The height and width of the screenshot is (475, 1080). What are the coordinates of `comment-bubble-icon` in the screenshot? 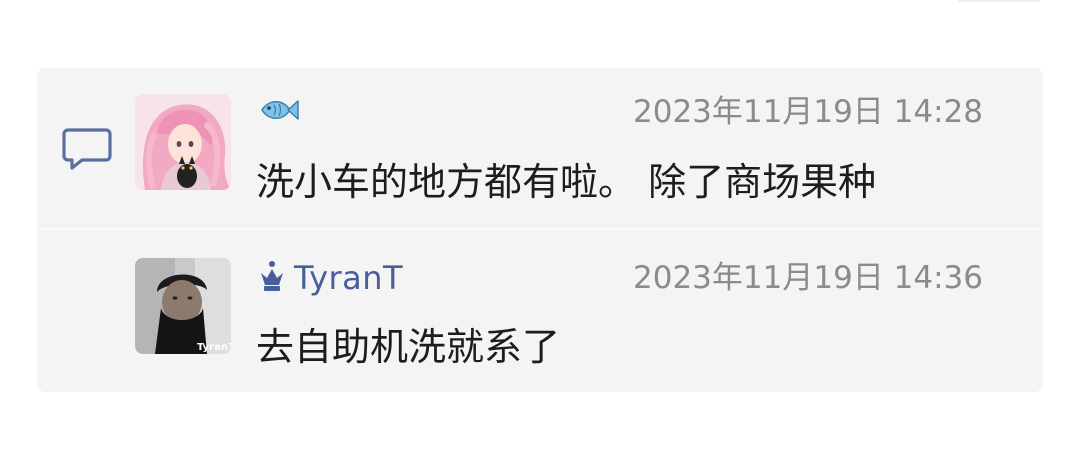 It's located at (87, 149).